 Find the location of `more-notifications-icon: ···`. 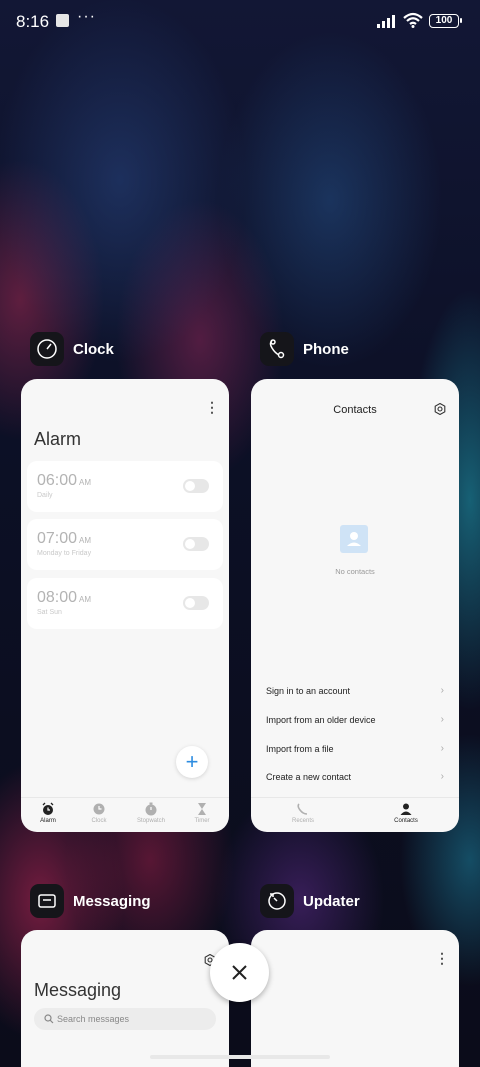

more-notifications-icon: ··· is located at coordinates (86, 16).